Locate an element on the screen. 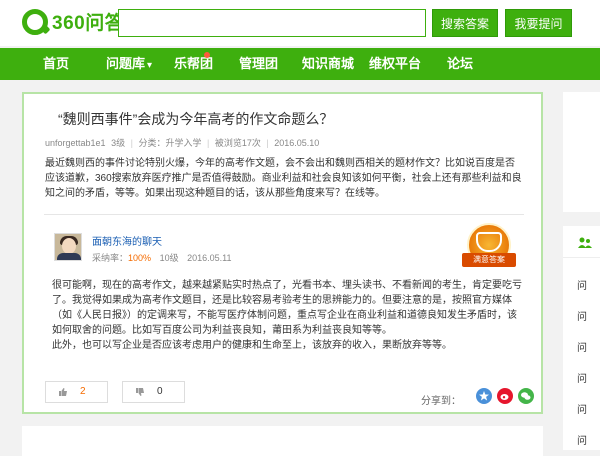 The height and width of the screenshot is (456, 600). answer-date: 2016.05.11 is located at coordinates (209, 258).